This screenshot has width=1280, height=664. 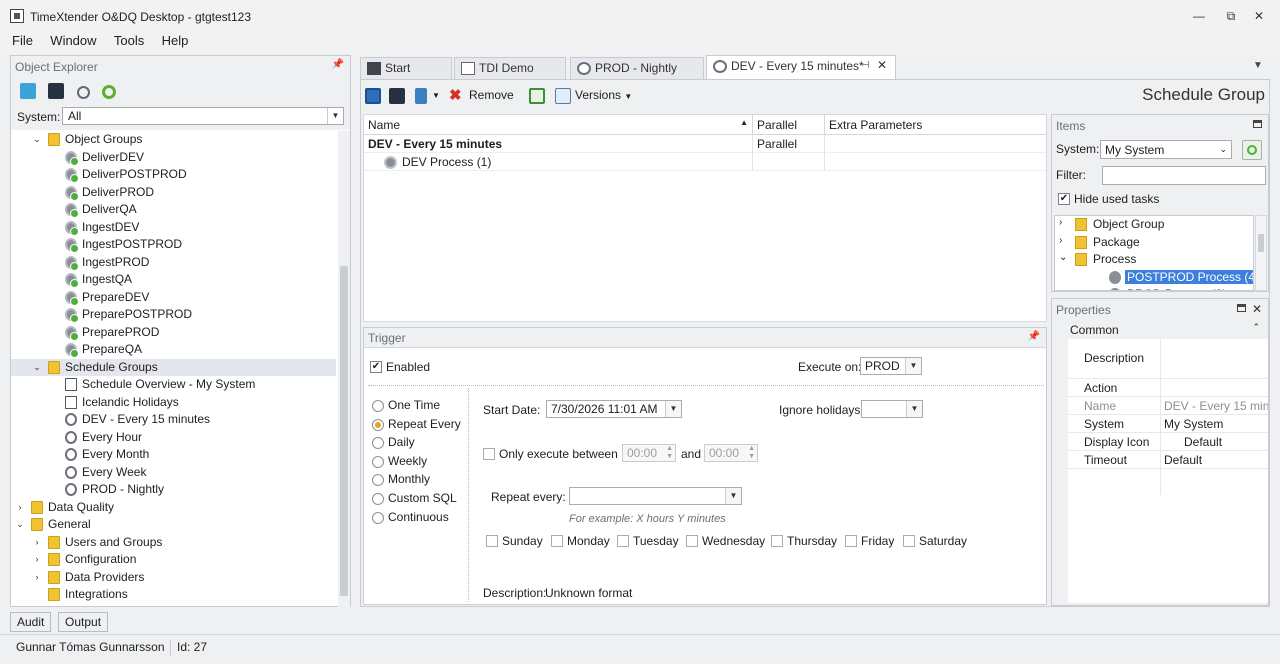 What do you see at coordinates (173, 420) in the screenshot?
I see `tree-item: DEV - Every 15 minutes` at bounding box center [173, 420].